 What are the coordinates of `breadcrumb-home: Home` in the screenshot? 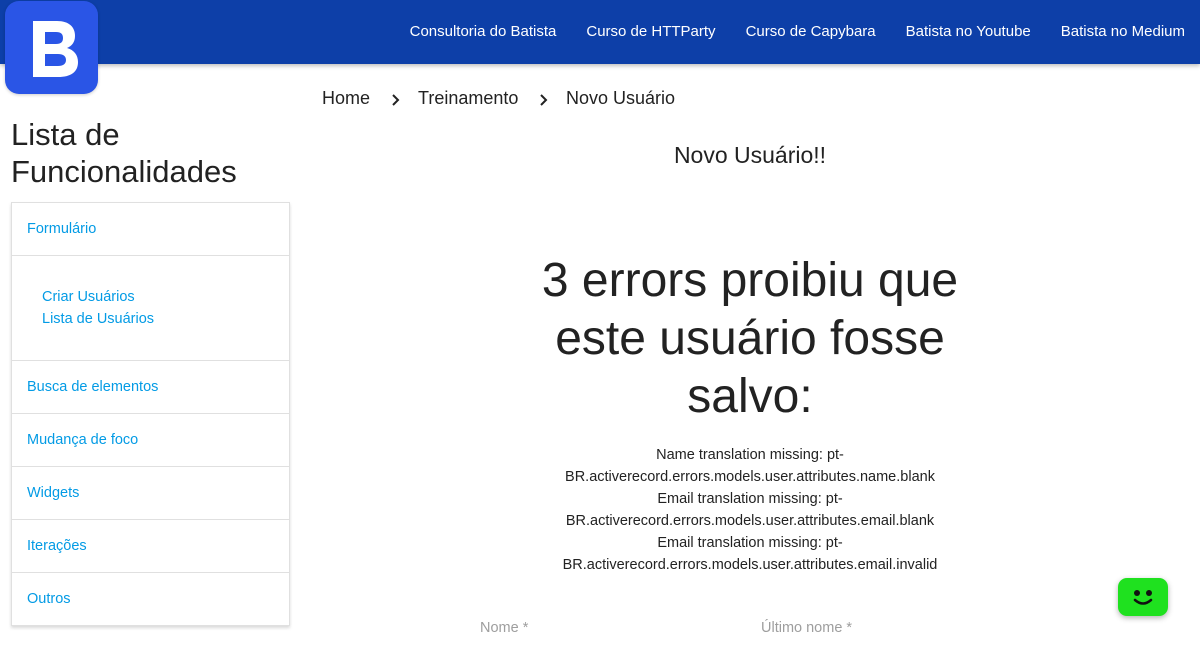 It's located at (346, 98).